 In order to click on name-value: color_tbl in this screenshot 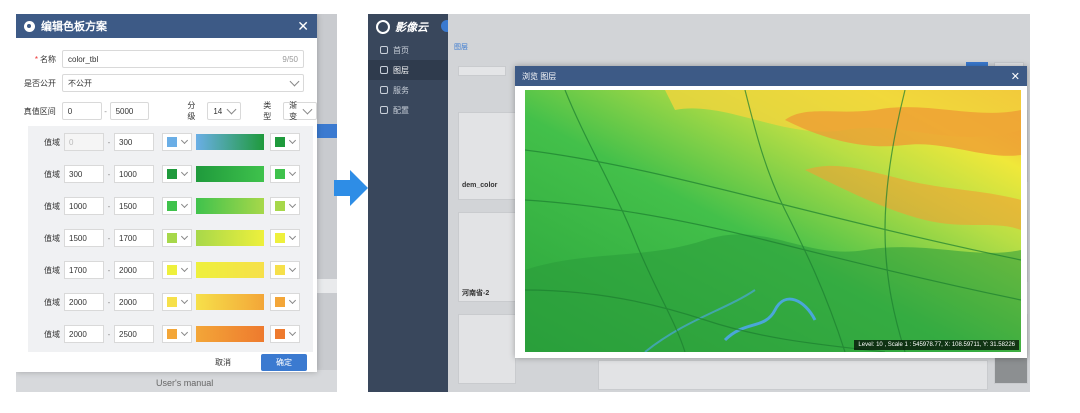, I will do `click(83, 59)`.